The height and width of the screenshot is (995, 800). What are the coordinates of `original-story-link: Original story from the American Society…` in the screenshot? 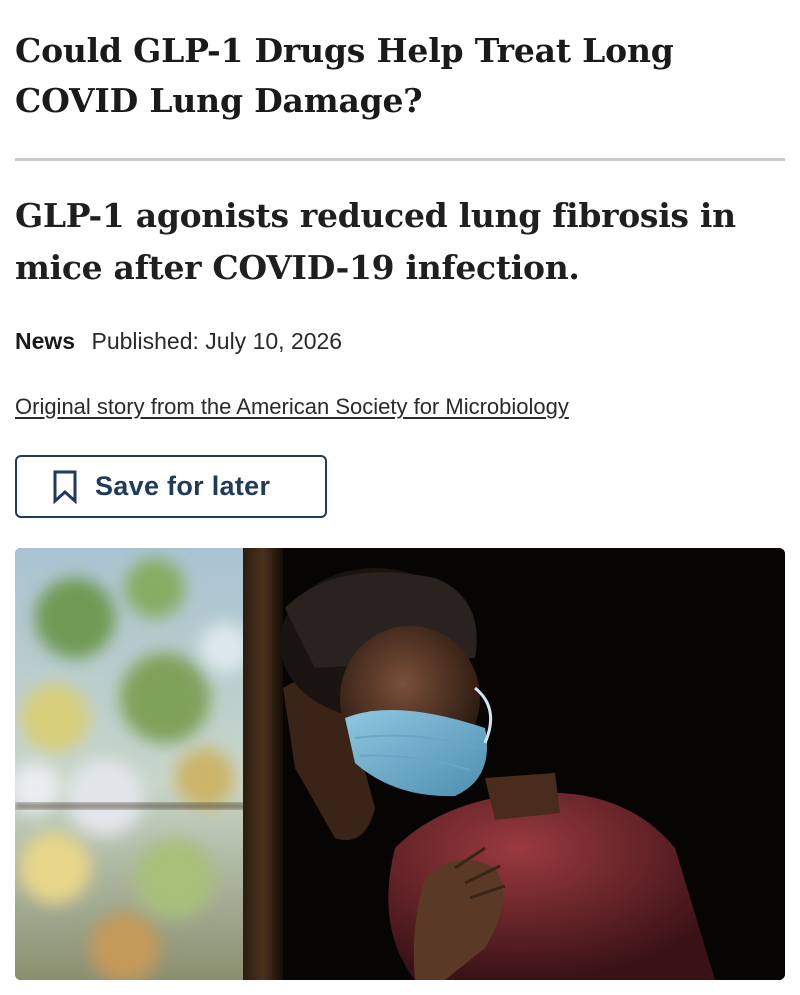 It's located at (292, 407).